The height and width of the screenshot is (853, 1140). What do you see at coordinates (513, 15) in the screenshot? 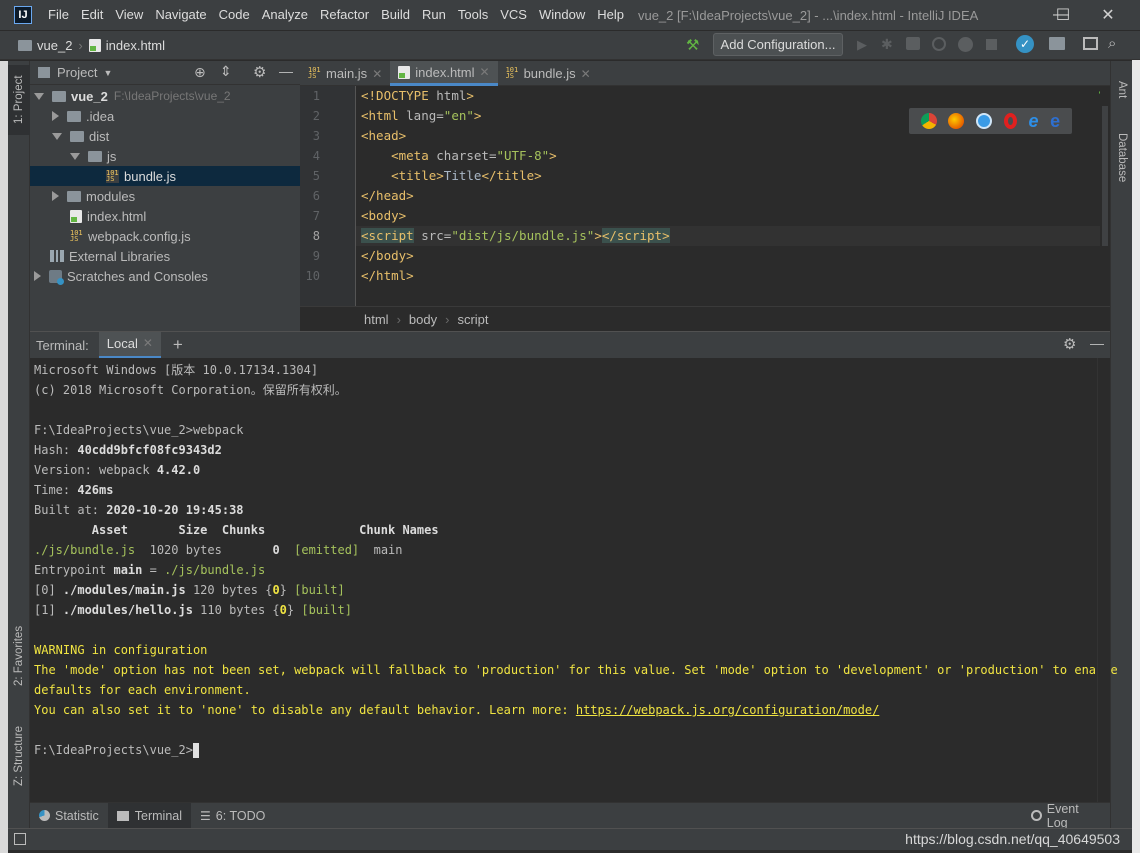
I see `menu-vcs: VCS` at bounding box center [513, 15].